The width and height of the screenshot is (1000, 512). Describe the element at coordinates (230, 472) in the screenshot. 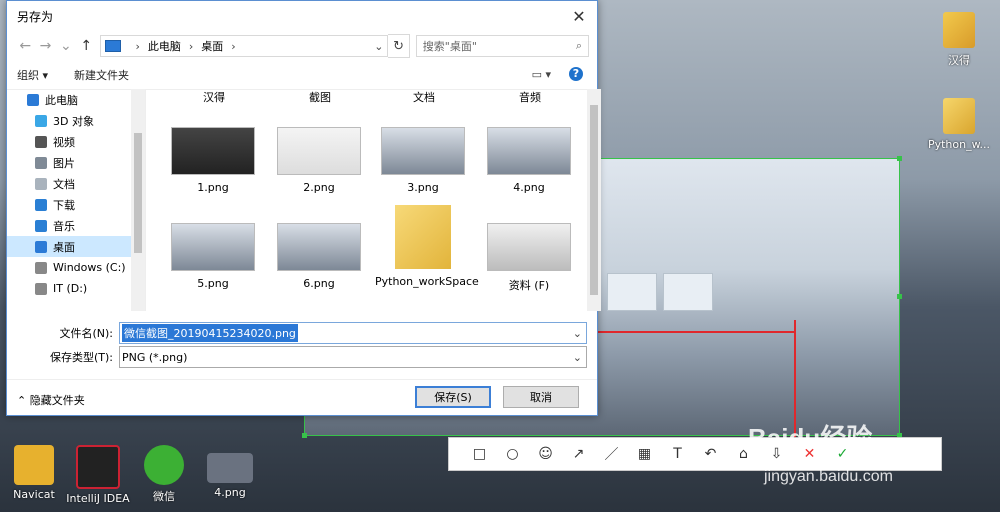

I see `desktop-icon-4png: 4.png` at that location.